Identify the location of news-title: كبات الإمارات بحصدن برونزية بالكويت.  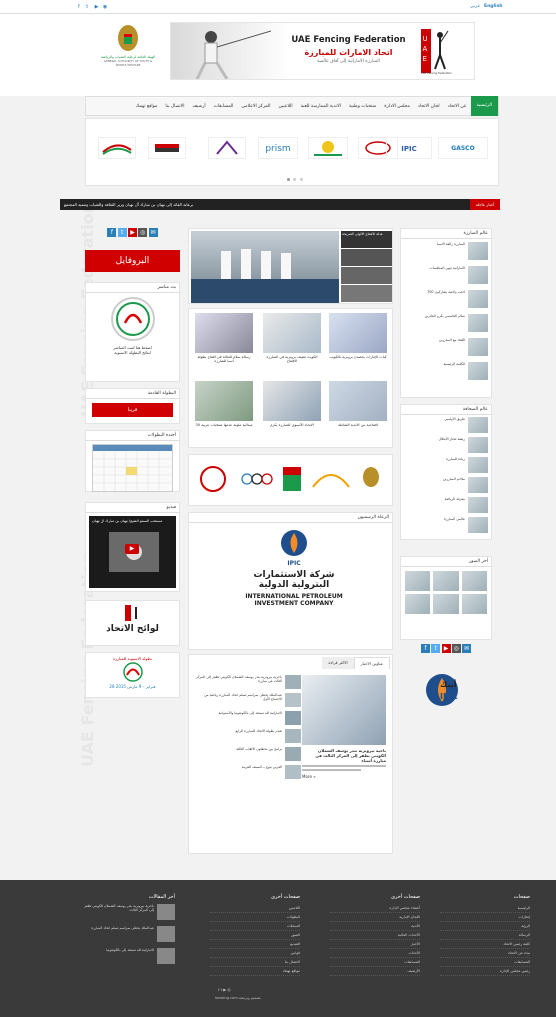
(358, 357).